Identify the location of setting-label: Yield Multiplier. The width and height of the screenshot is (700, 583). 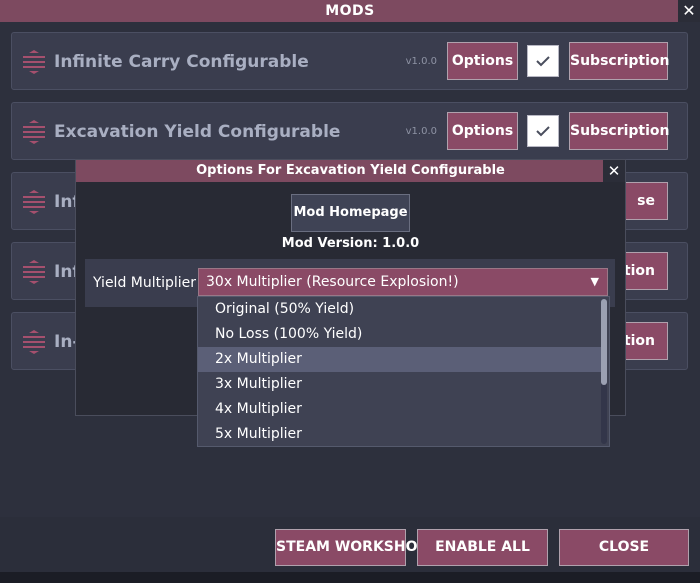
(145, 283).